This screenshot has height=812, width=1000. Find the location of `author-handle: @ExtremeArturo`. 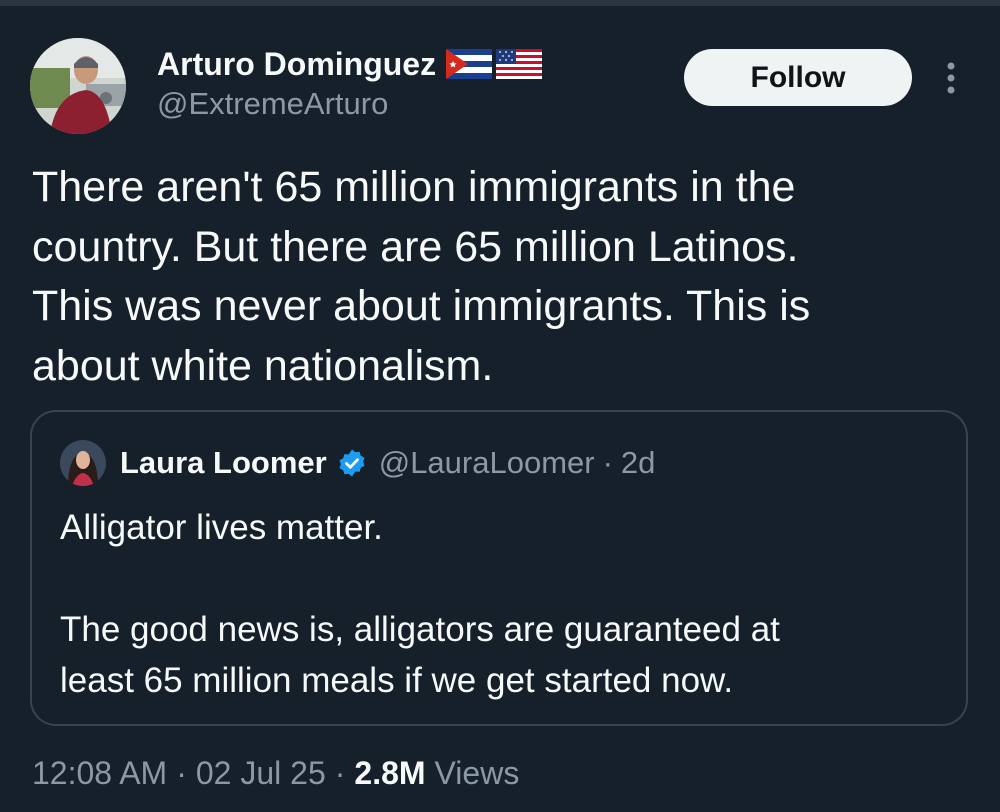

author-handle: @ExtremeArturo is located at coordinates (272, 104).